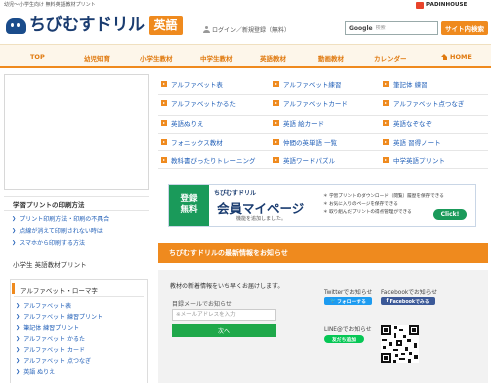 This screenshot has width=491, height=383. I want to click on sidebar-link-label: アルファベット 練習プリント, so click(63, 317).